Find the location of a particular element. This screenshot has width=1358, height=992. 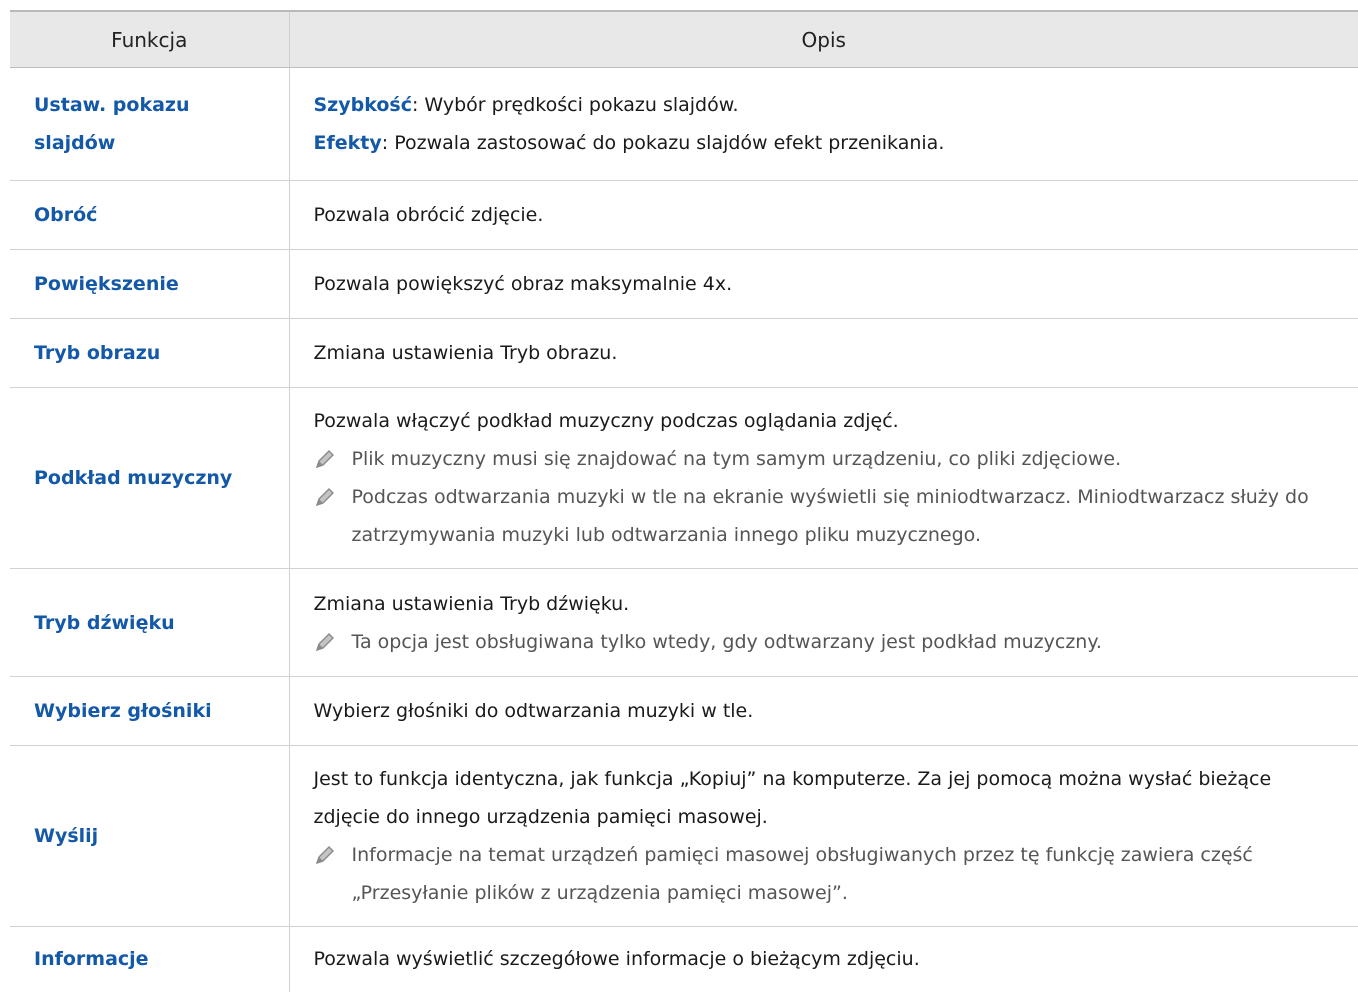

function-name: Wybierz głośniki is located at coordinates (149, 711).